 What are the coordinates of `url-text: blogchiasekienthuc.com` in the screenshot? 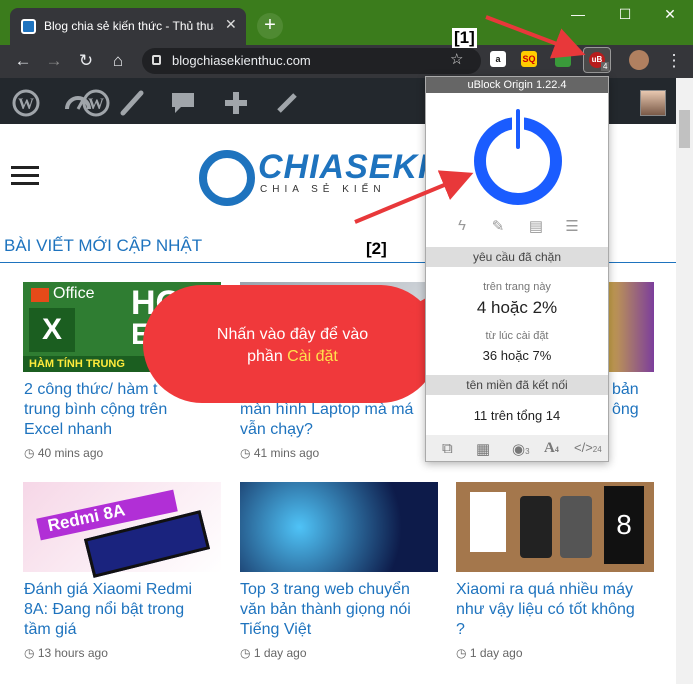 It's located at (241, 60).